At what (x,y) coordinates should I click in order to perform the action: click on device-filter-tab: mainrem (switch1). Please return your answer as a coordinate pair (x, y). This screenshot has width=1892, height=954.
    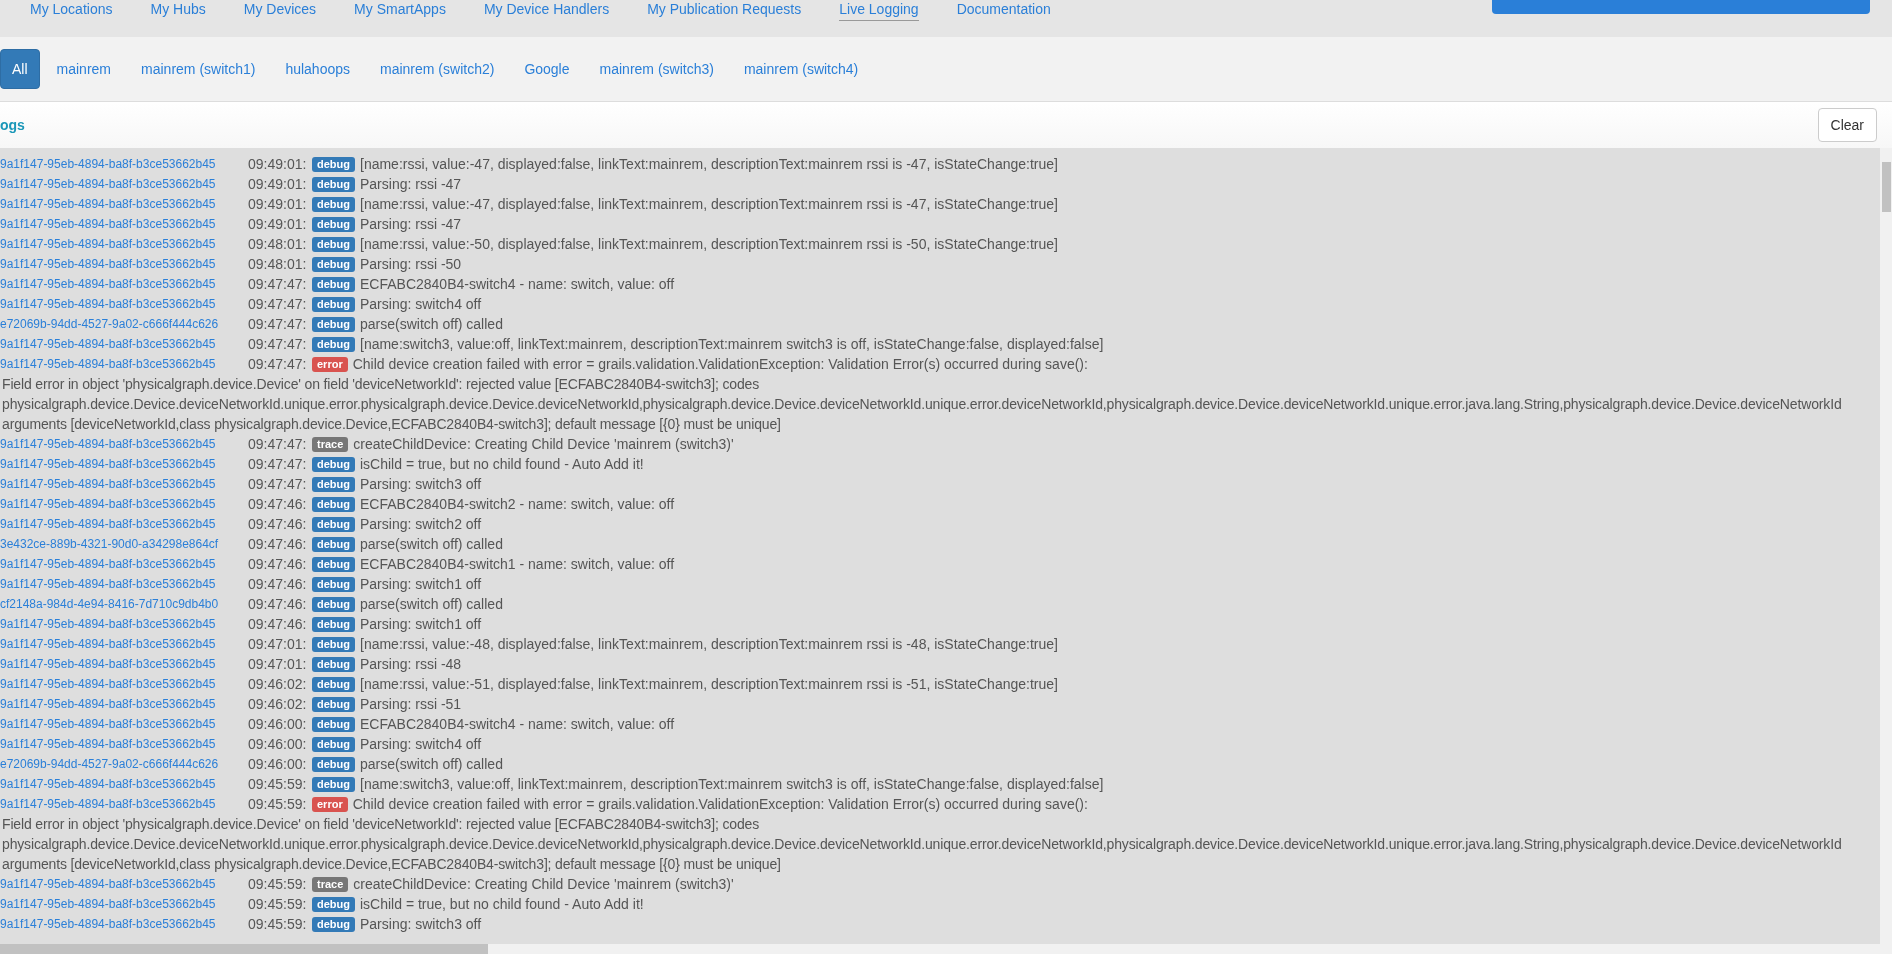
    Looking at the image, I should click on (198, 69).